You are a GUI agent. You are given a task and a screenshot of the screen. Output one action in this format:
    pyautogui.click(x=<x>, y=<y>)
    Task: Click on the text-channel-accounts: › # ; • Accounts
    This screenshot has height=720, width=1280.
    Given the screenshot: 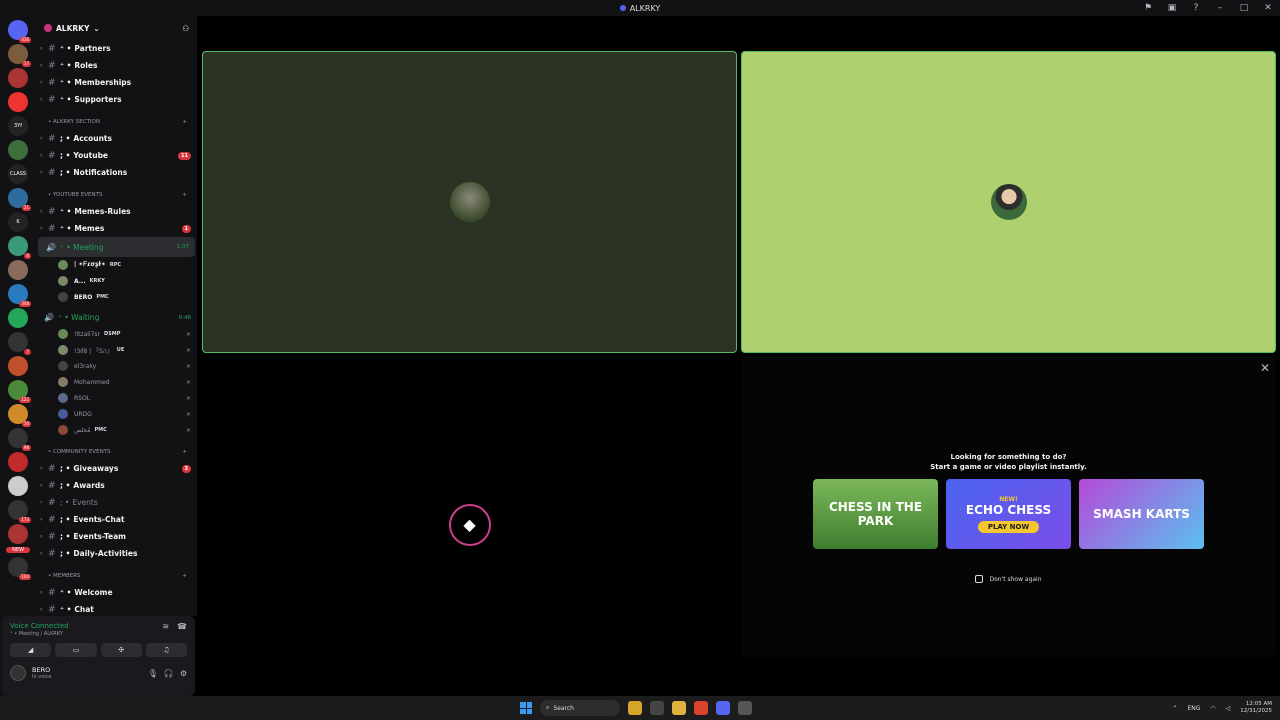 What is the action you would take?
    pyautogui.click(x=116, y=138)
    